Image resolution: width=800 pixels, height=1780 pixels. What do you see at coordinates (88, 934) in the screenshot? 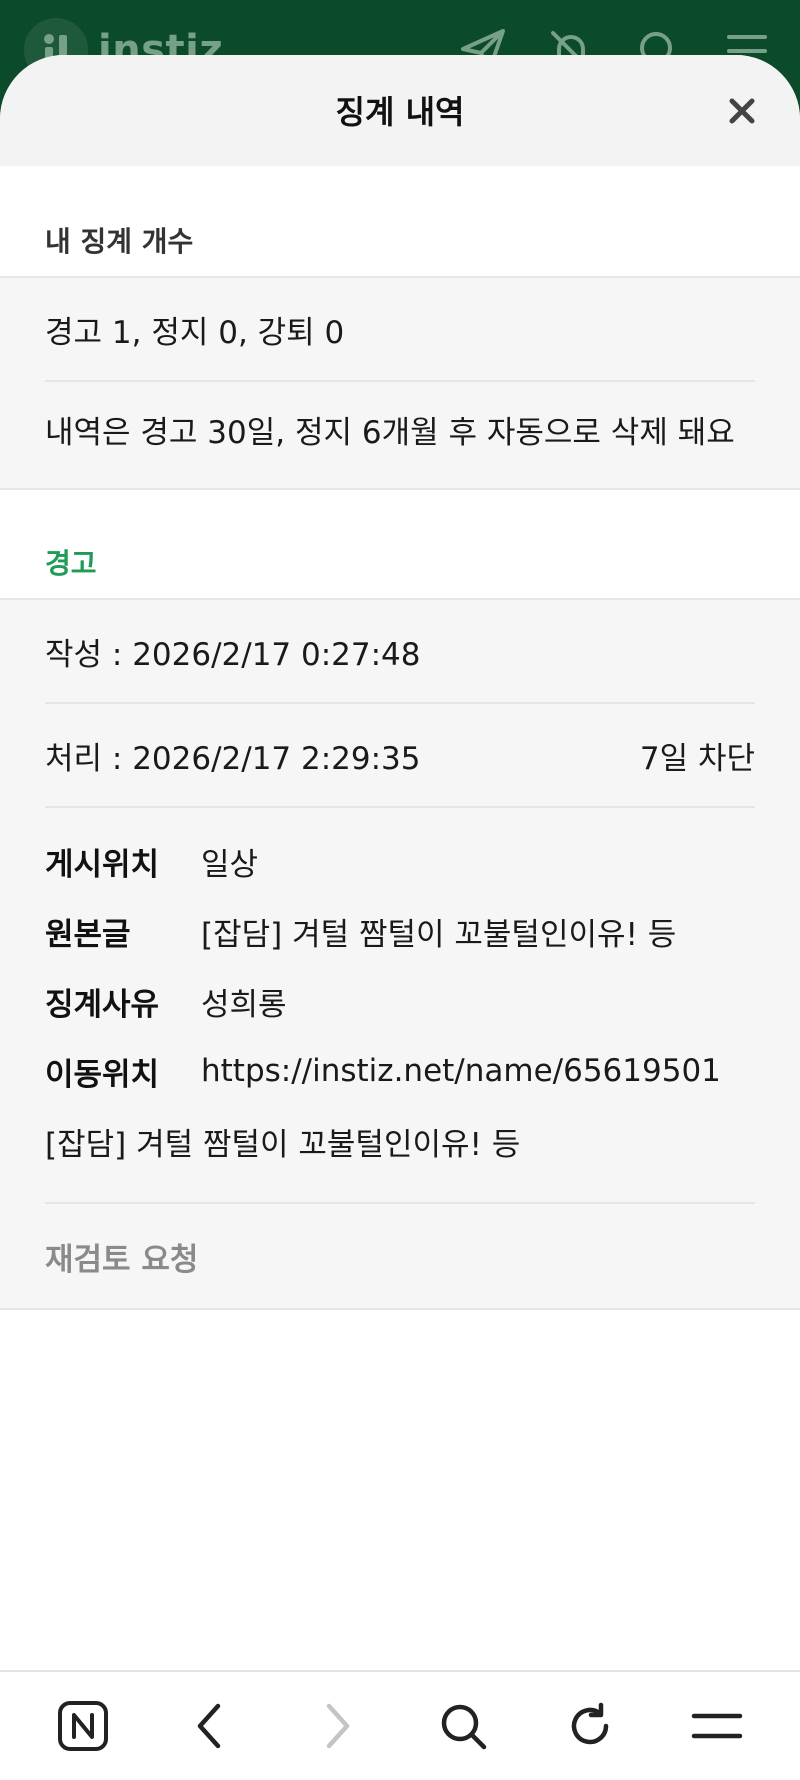
I see `detail-label: 원본글` at bounding box center [88, 934].